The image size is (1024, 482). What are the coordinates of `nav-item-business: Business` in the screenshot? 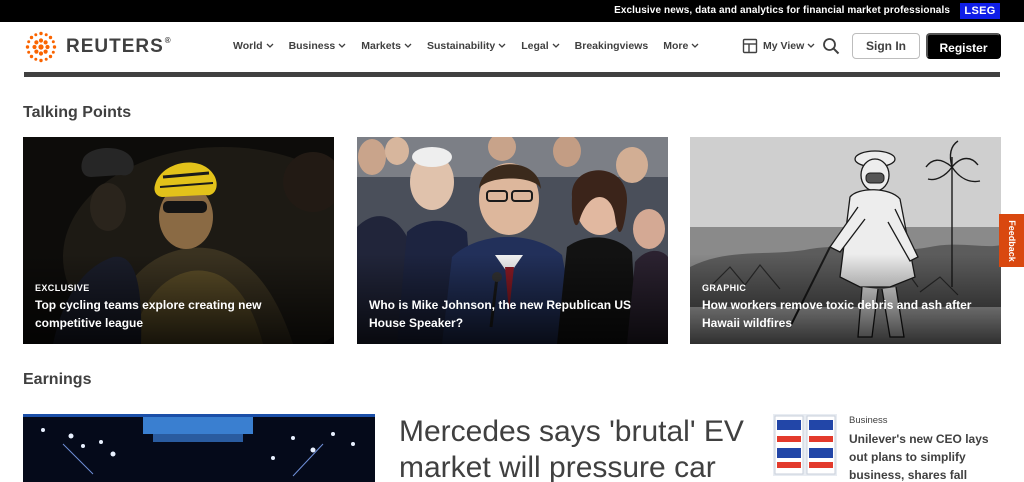 It's located at (318, 46).